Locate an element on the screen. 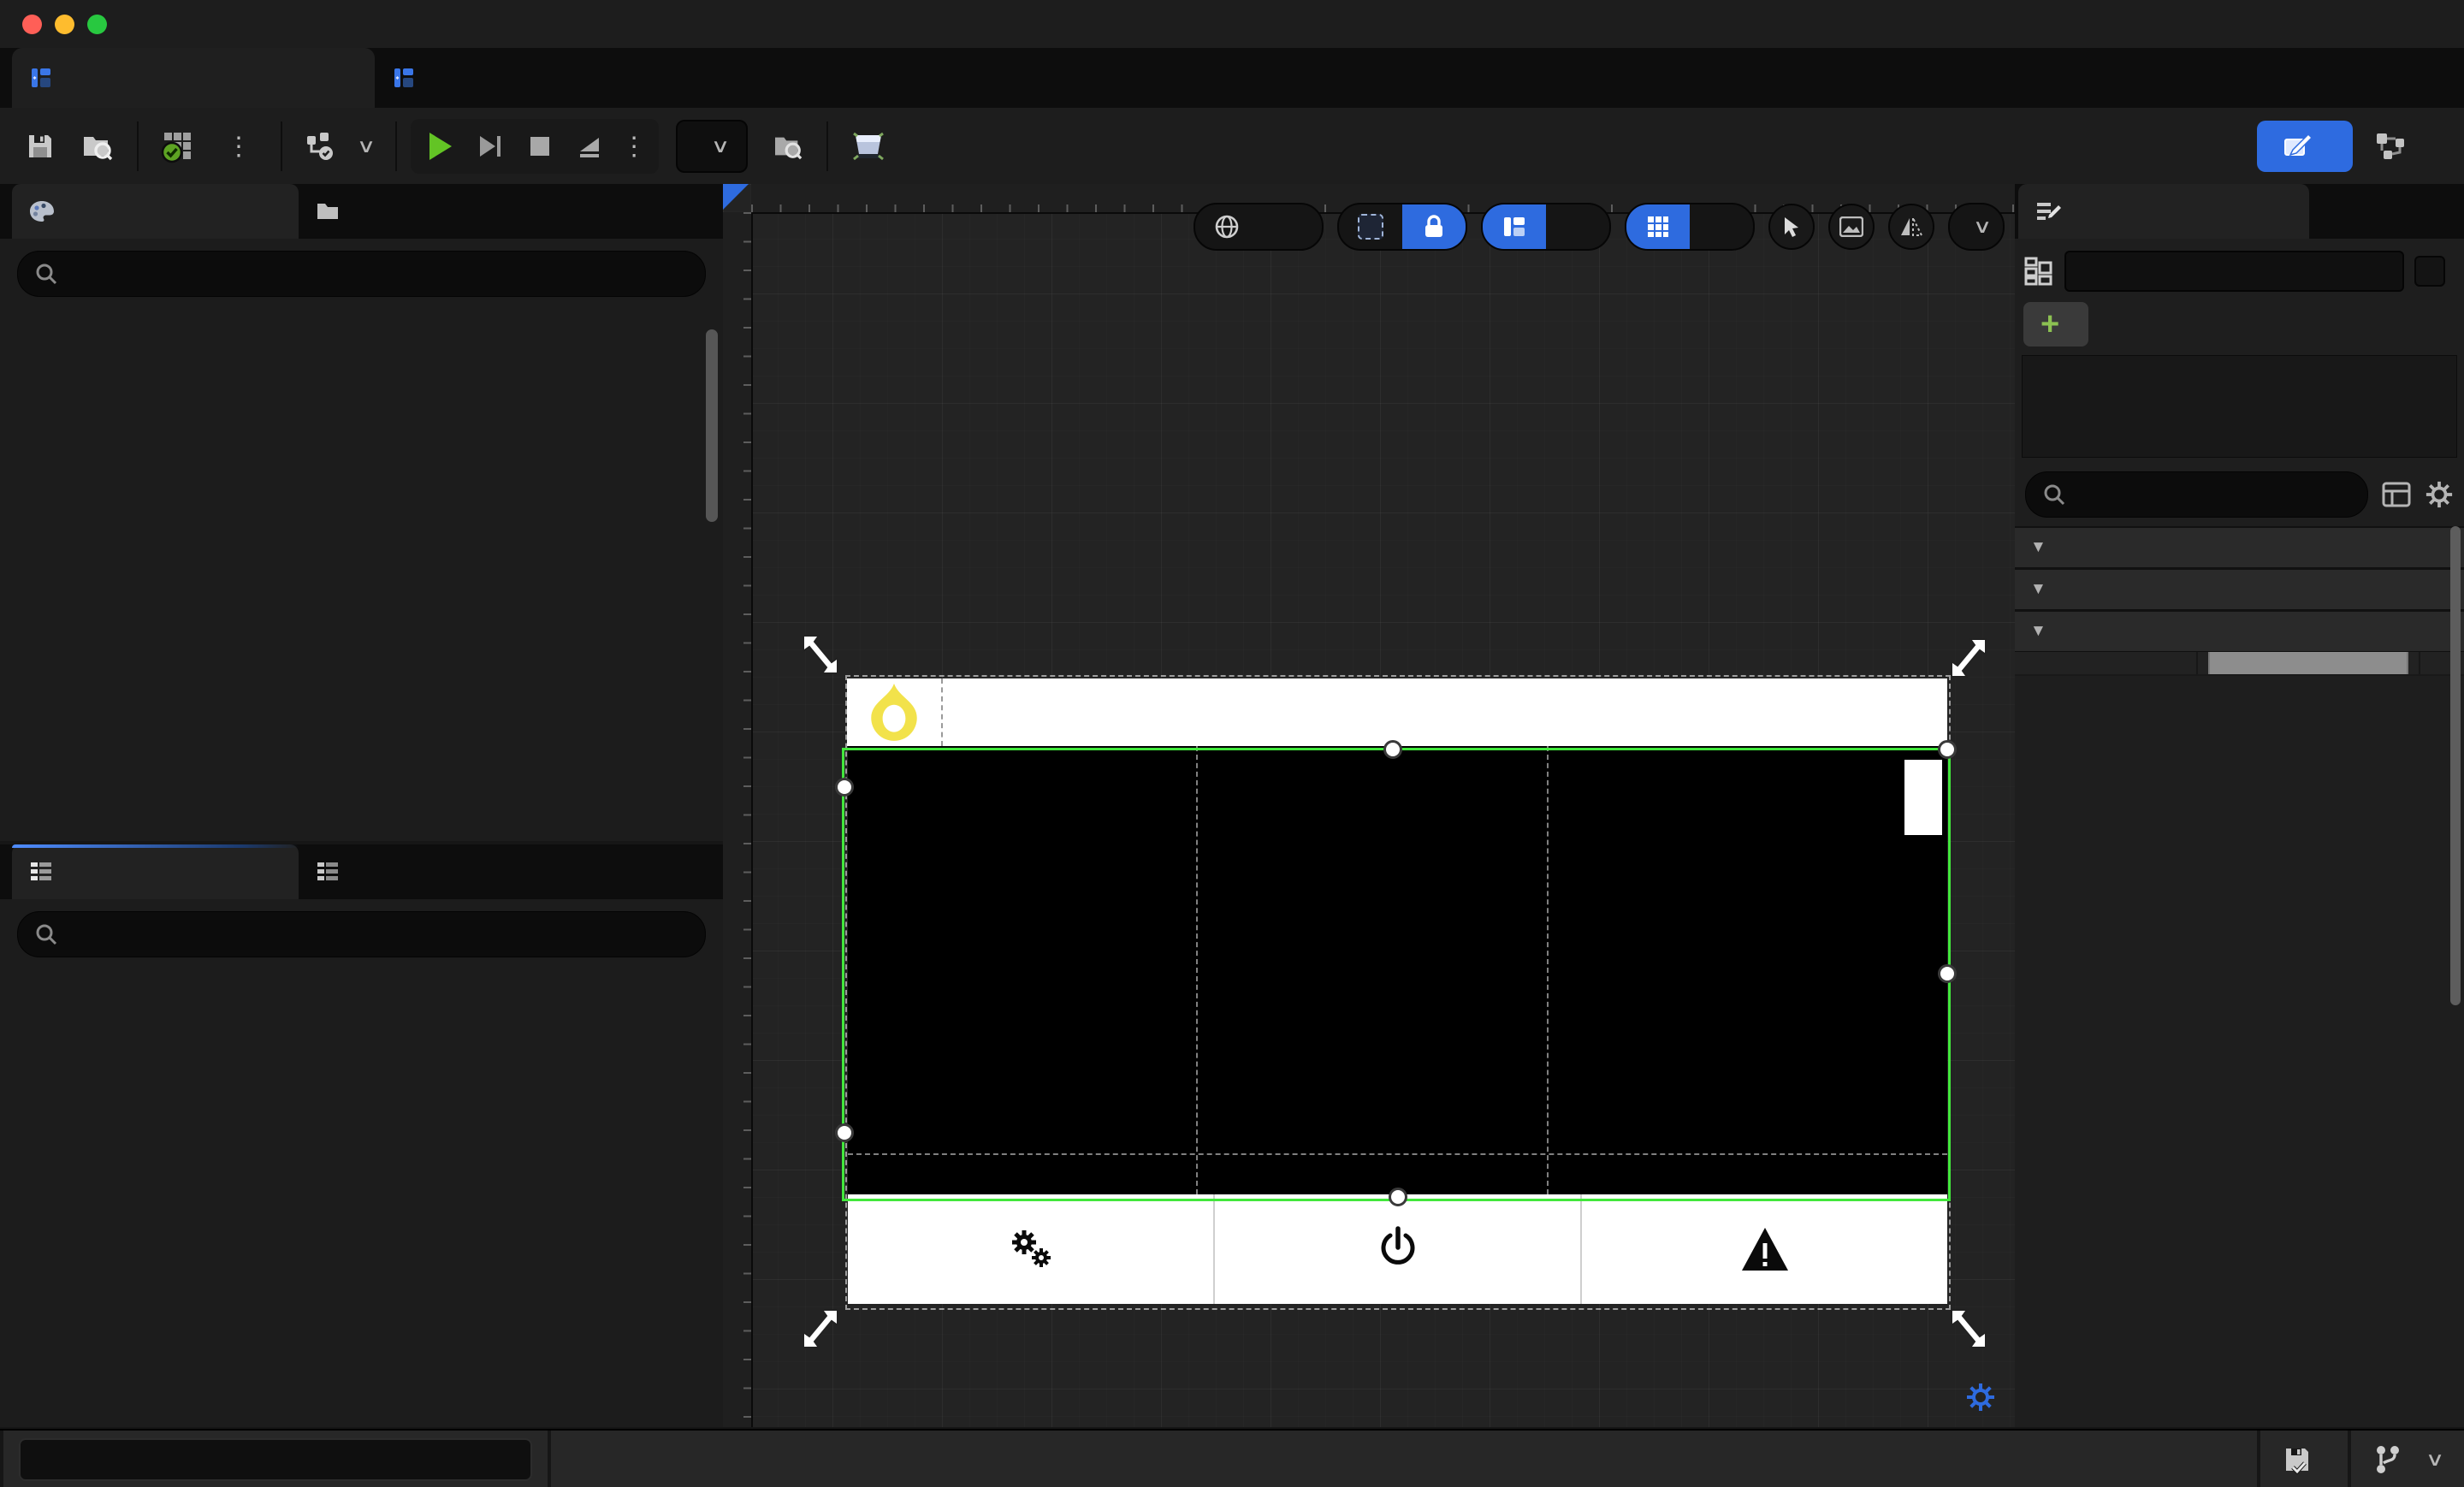 Image resolution: width=2464 pixels, height=1487 pixels. vertical-ruler is located at coordinates (738, 819).